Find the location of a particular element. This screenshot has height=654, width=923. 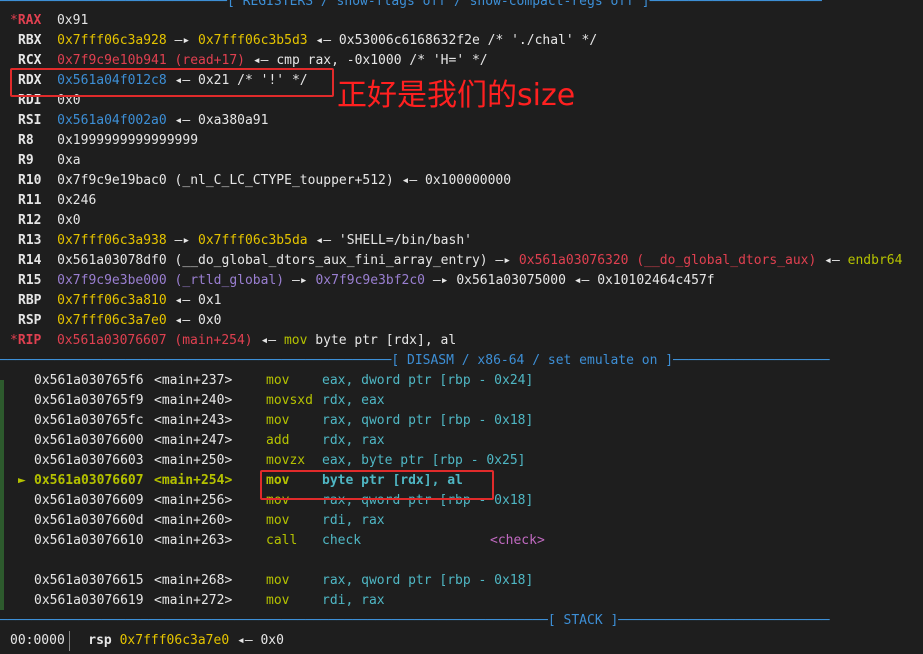

instruction-symbol: <main+240> is located at coordinates (193, 400).